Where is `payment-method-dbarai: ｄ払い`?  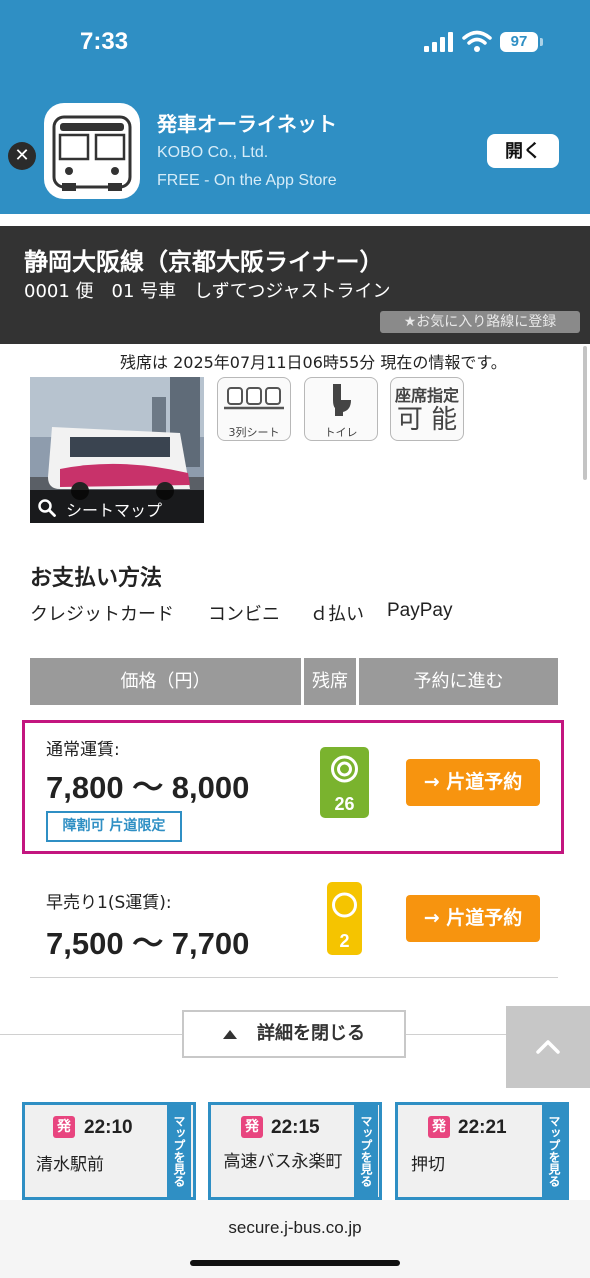
payment-method-dbarai: ｄ払い is located at coordinates (337, 614).